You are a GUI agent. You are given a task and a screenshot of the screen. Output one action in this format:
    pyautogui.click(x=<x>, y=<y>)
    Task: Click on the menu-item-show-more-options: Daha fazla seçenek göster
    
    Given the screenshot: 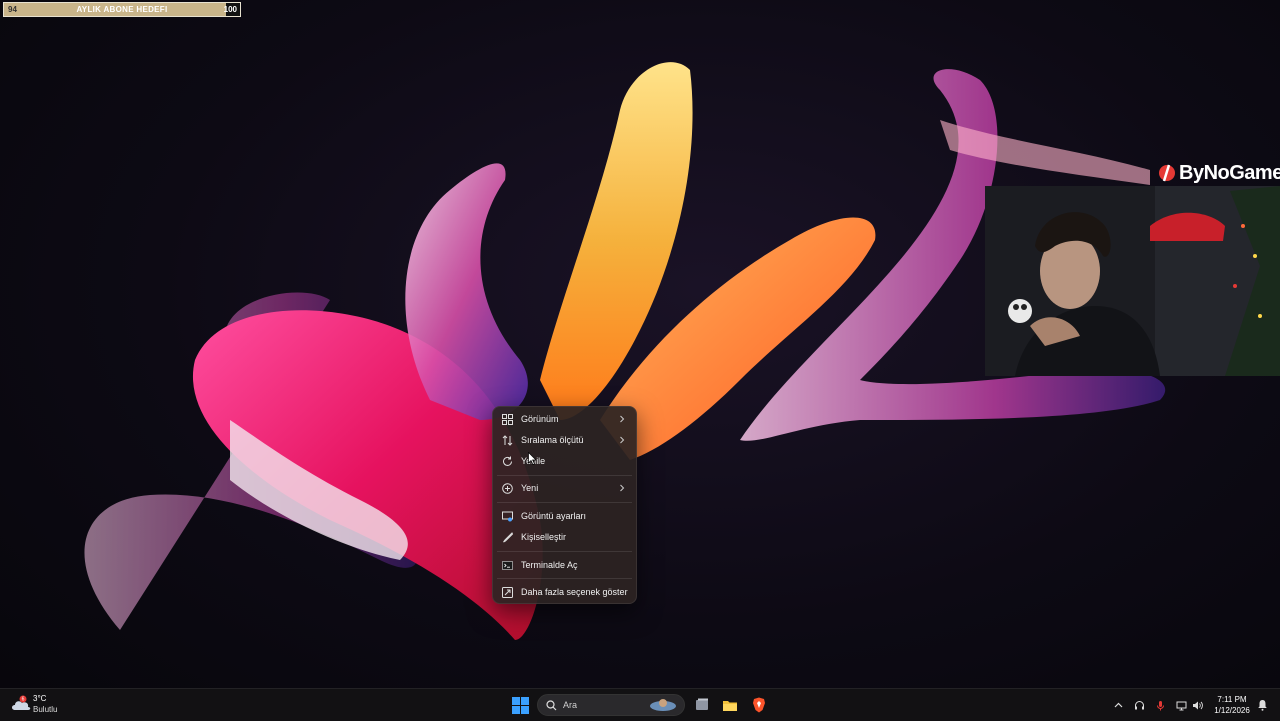 What is the action you would take?
    pyautogui.click(x=564, y=592)
    